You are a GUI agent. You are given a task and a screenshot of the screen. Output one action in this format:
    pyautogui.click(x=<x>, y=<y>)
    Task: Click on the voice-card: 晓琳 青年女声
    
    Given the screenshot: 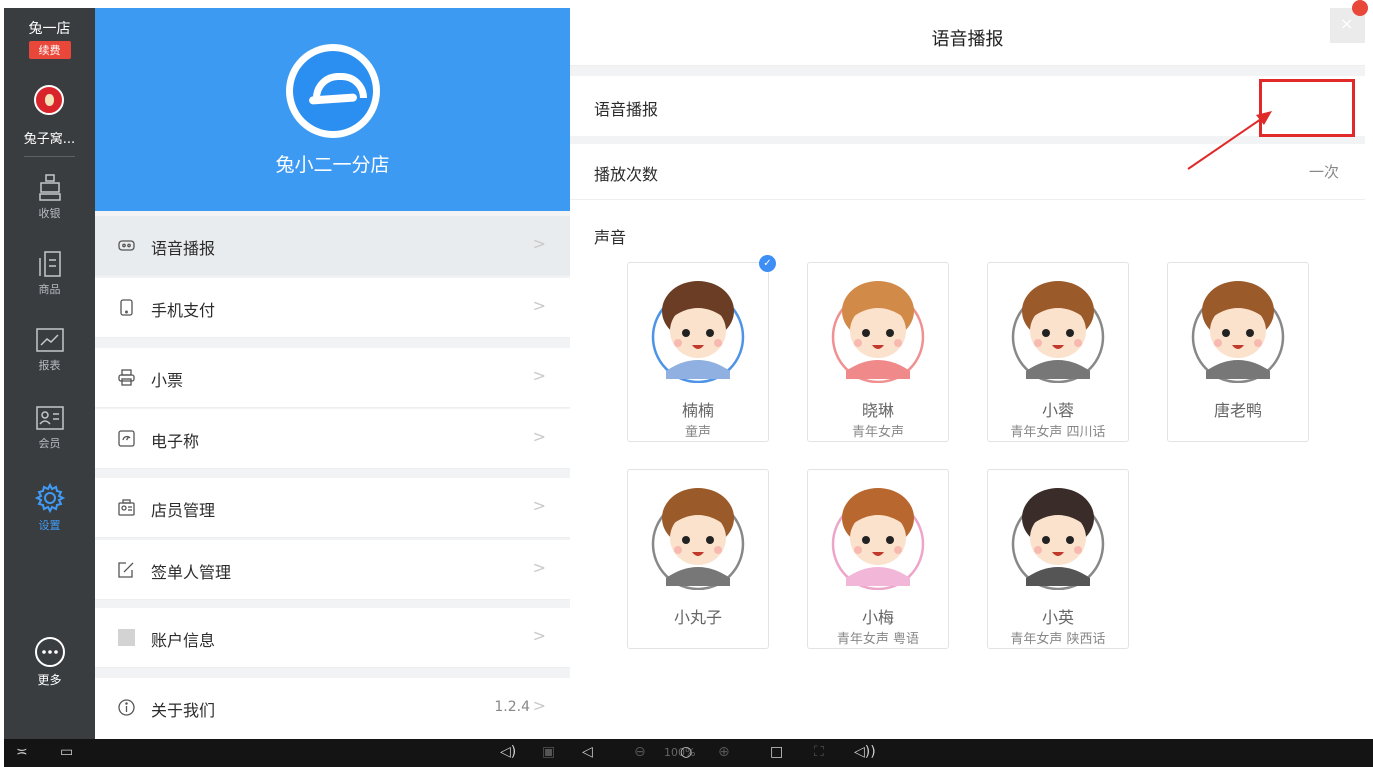 What is the action you would take?
    pyautogui.click(x=878, y=352)
    